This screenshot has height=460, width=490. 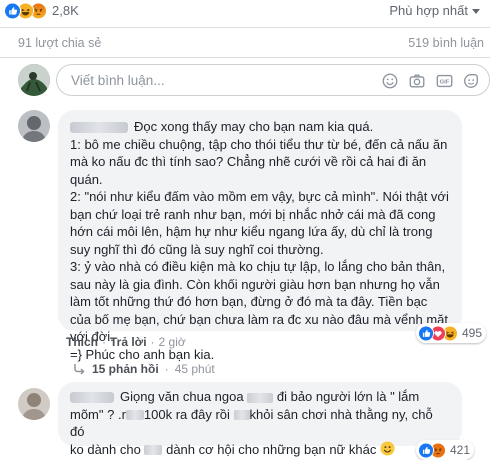 I want to click on view-replies-link: 15 phản hồi · 45 phút, so click(x=143, y=369).